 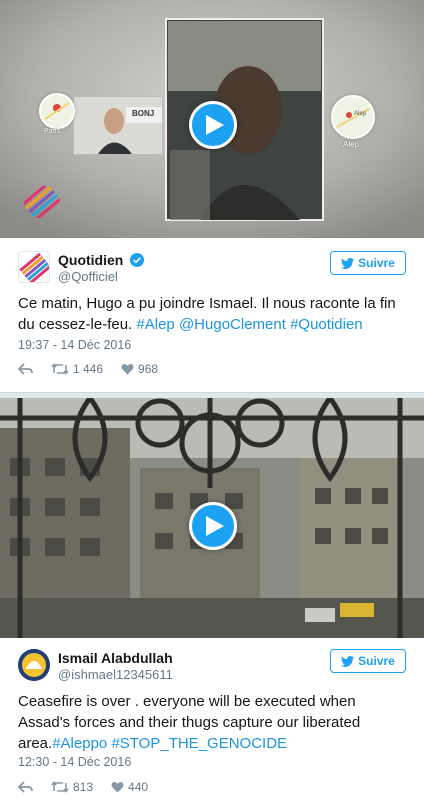 What do you see at coordinates (88, 276) in the screenshot?
I see `user-handle: @Qofficiel` at bounding box center [88, 276].